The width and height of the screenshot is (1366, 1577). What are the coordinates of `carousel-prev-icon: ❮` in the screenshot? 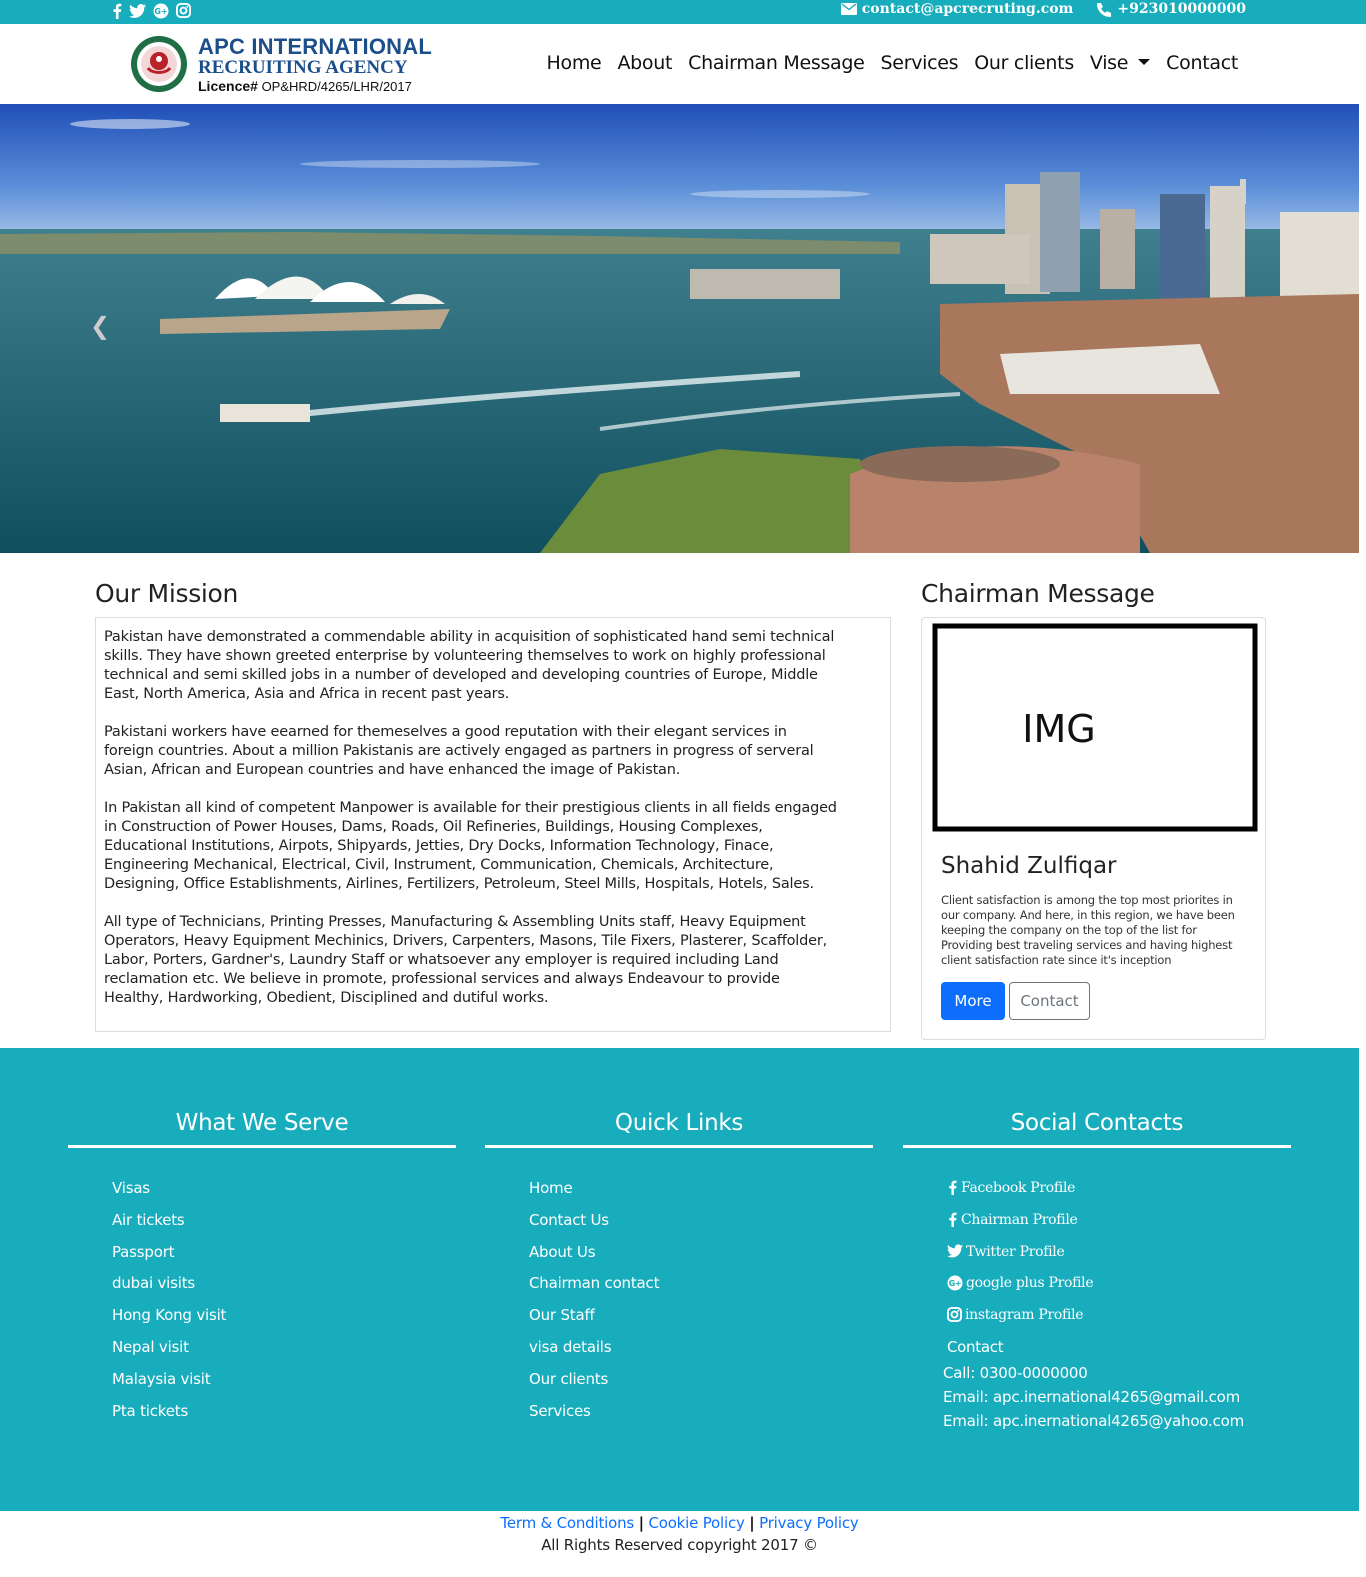 It's located at (100, 326).